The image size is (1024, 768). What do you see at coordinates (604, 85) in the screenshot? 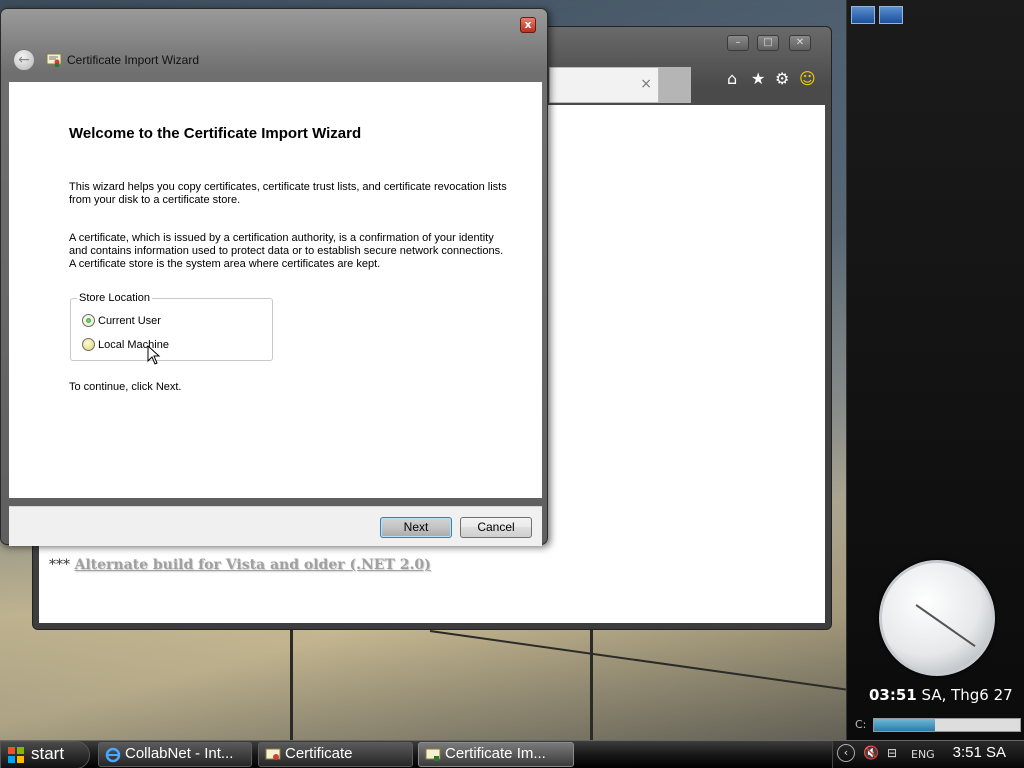
I see `browser-tab: ×` at bounding box center [604, 85].